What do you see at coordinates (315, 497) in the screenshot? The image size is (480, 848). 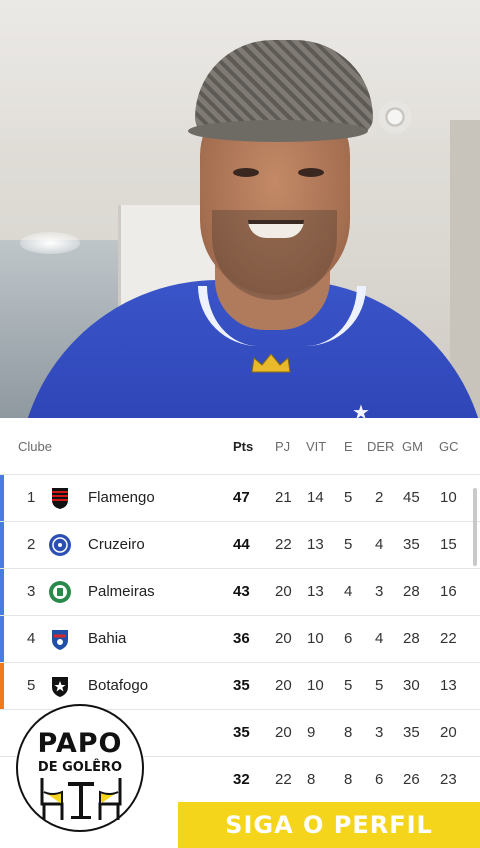 I see `stat-vit: 14` at bounding box center [315, 497].